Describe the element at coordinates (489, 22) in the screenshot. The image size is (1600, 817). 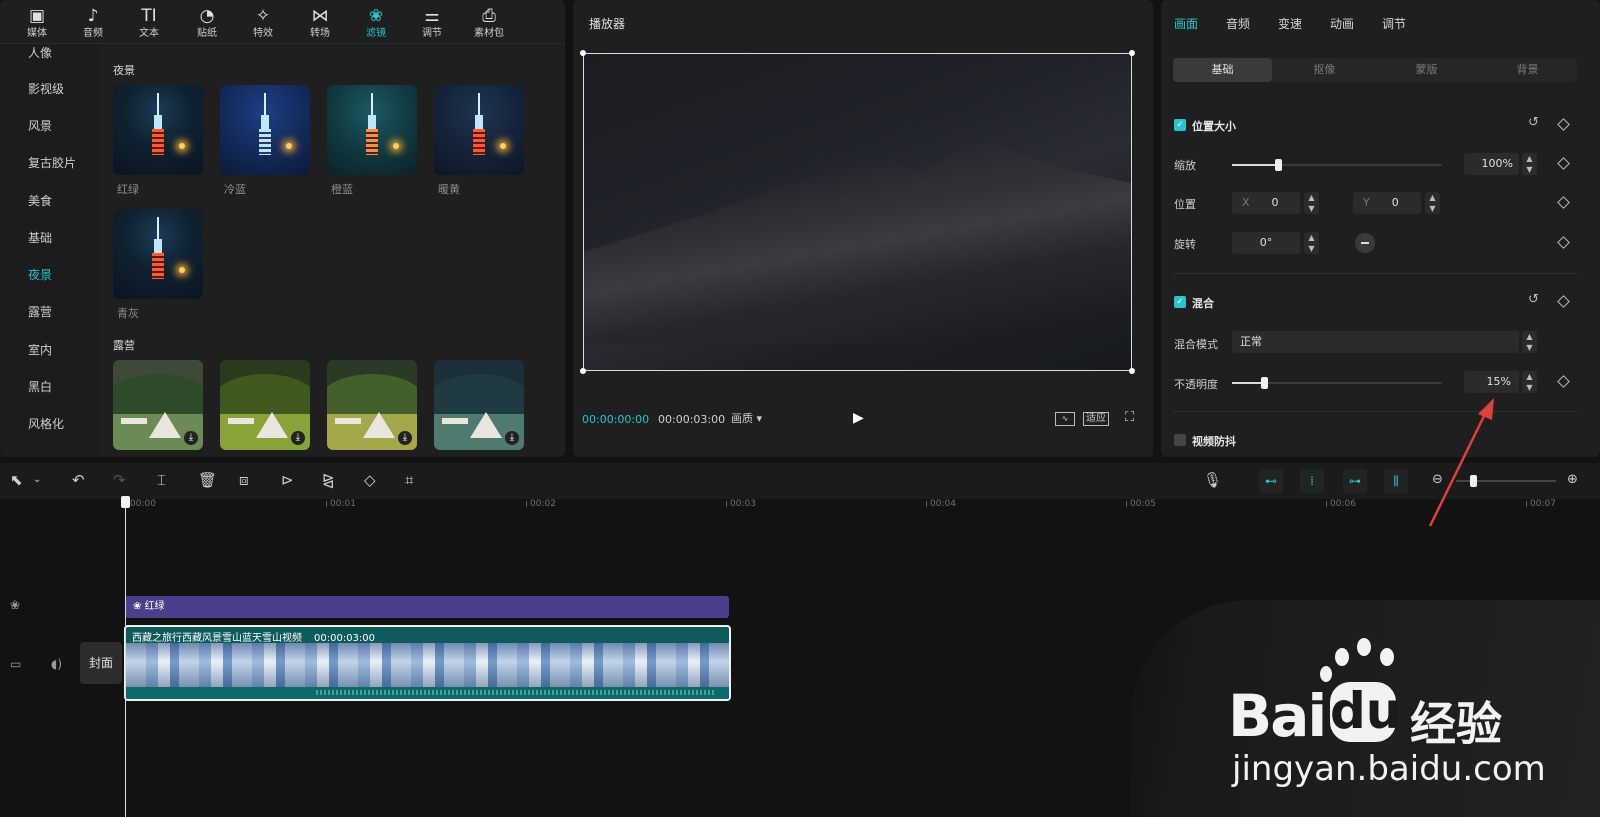
I see `tab-package: ⎙ 素材包` at that location.